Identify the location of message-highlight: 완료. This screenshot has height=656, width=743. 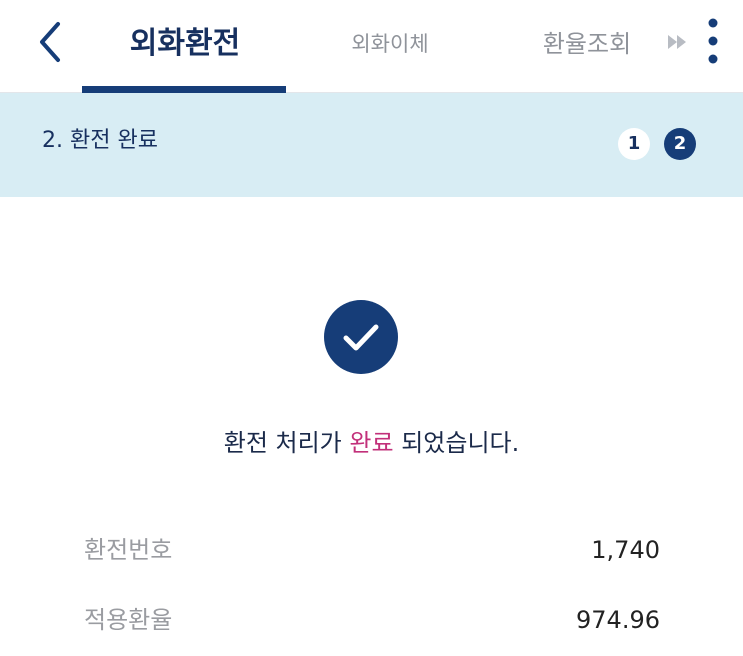
(371, 443).